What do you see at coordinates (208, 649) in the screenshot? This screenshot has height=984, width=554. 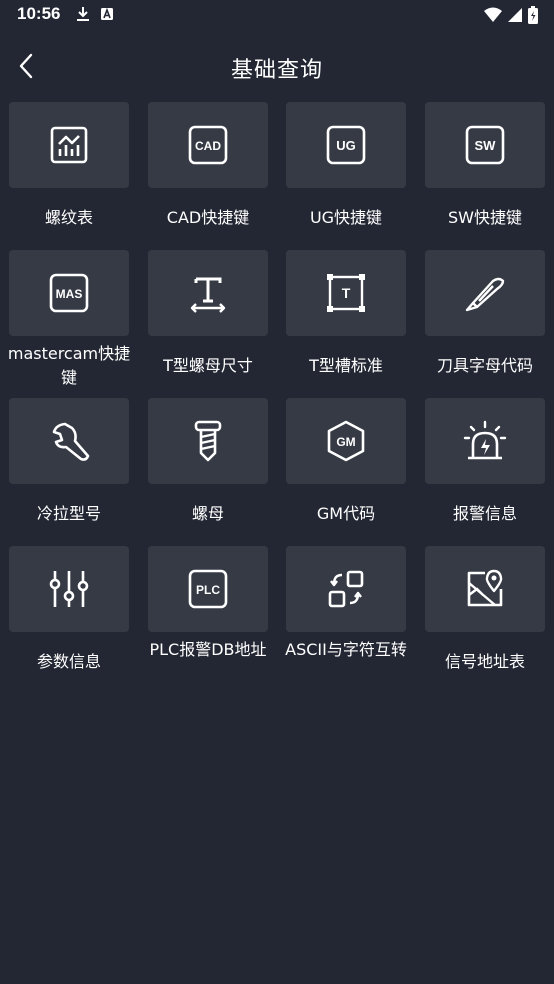 I see `tile-label: PLC报警DB地址` at bounding box center [208, 649].